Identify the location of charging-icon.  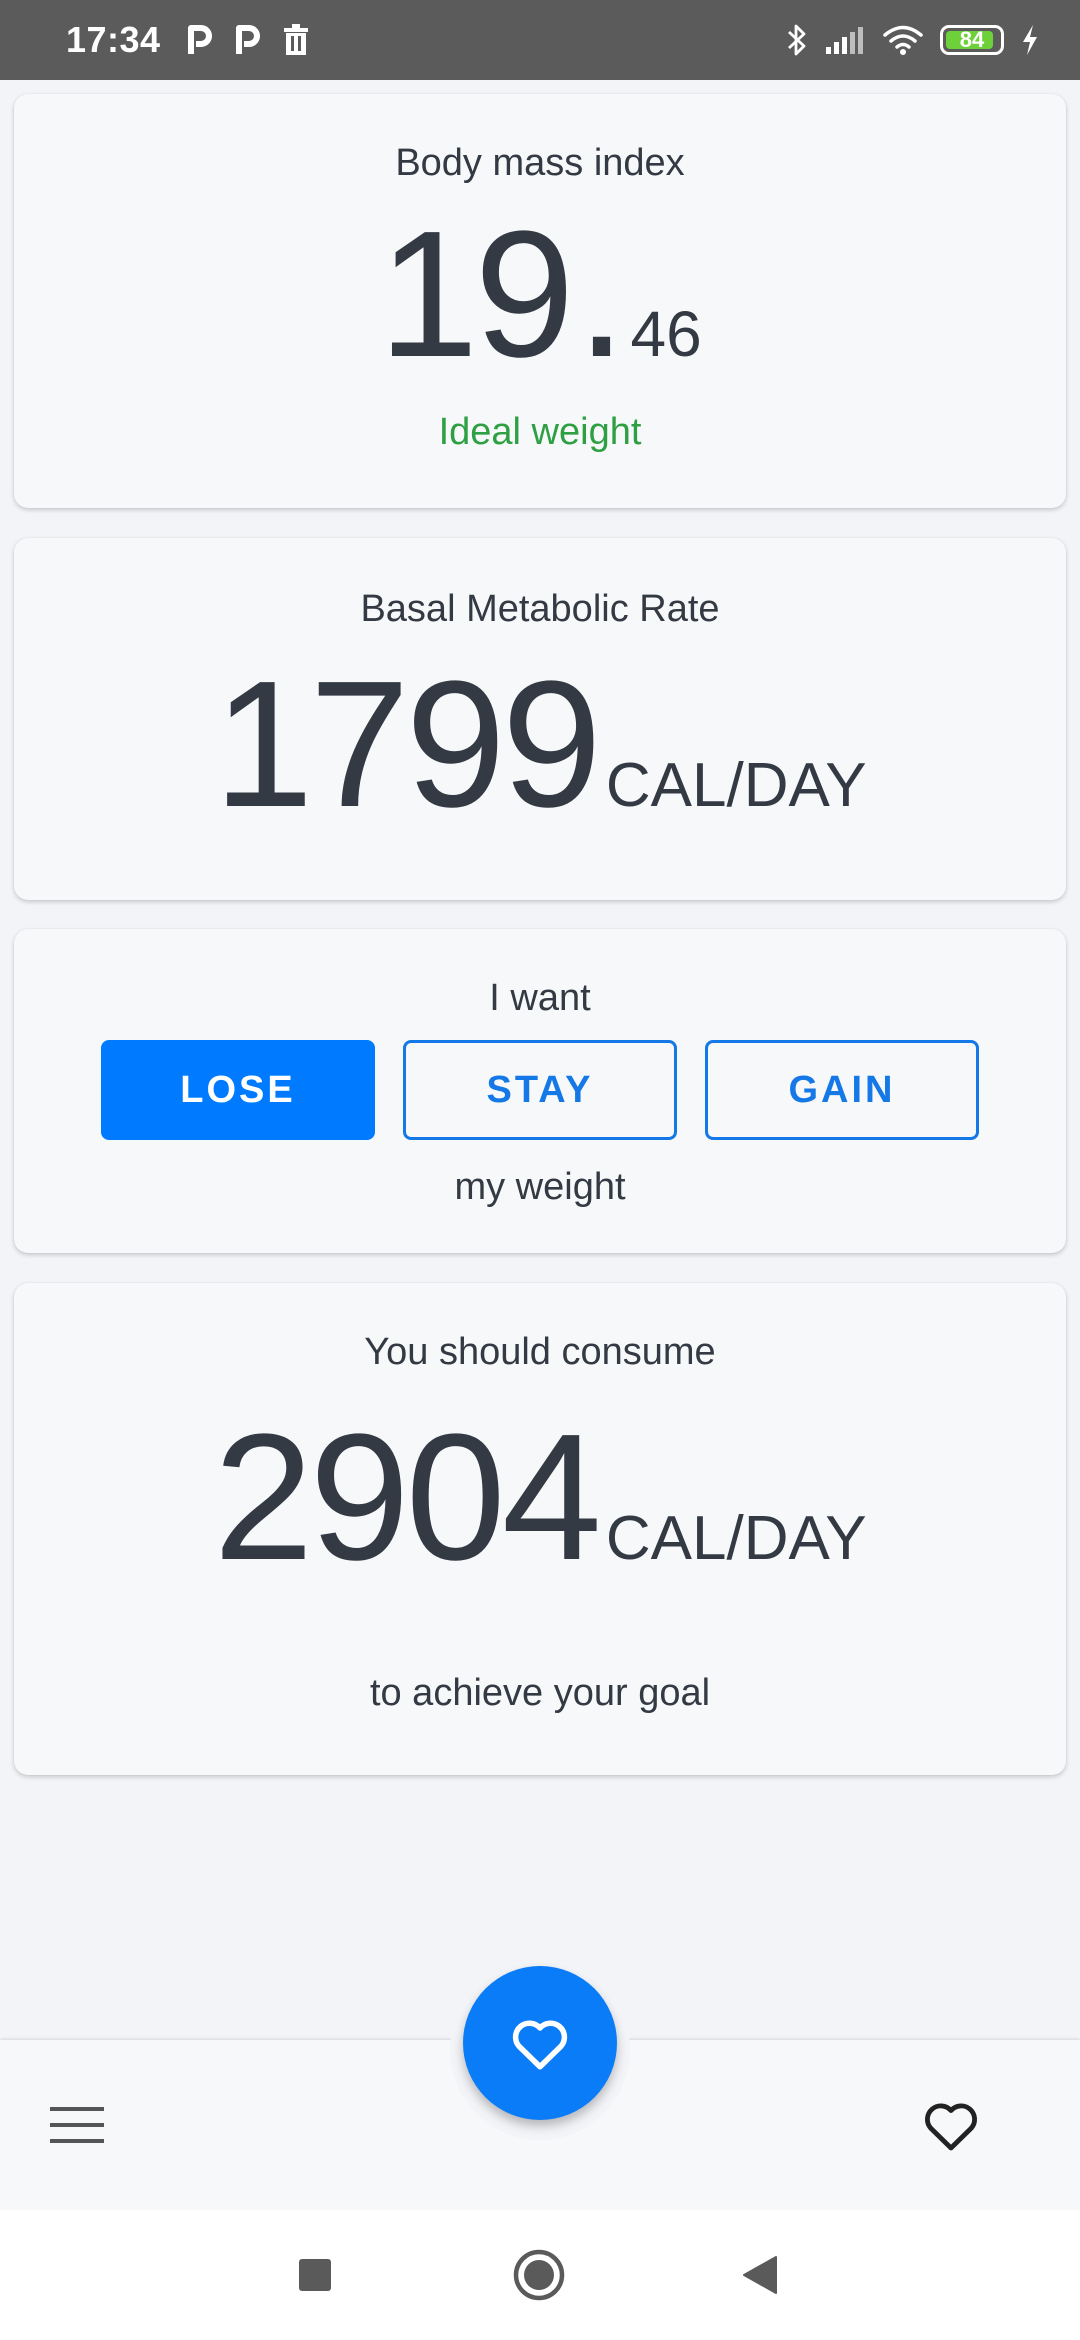
(1030, 40).